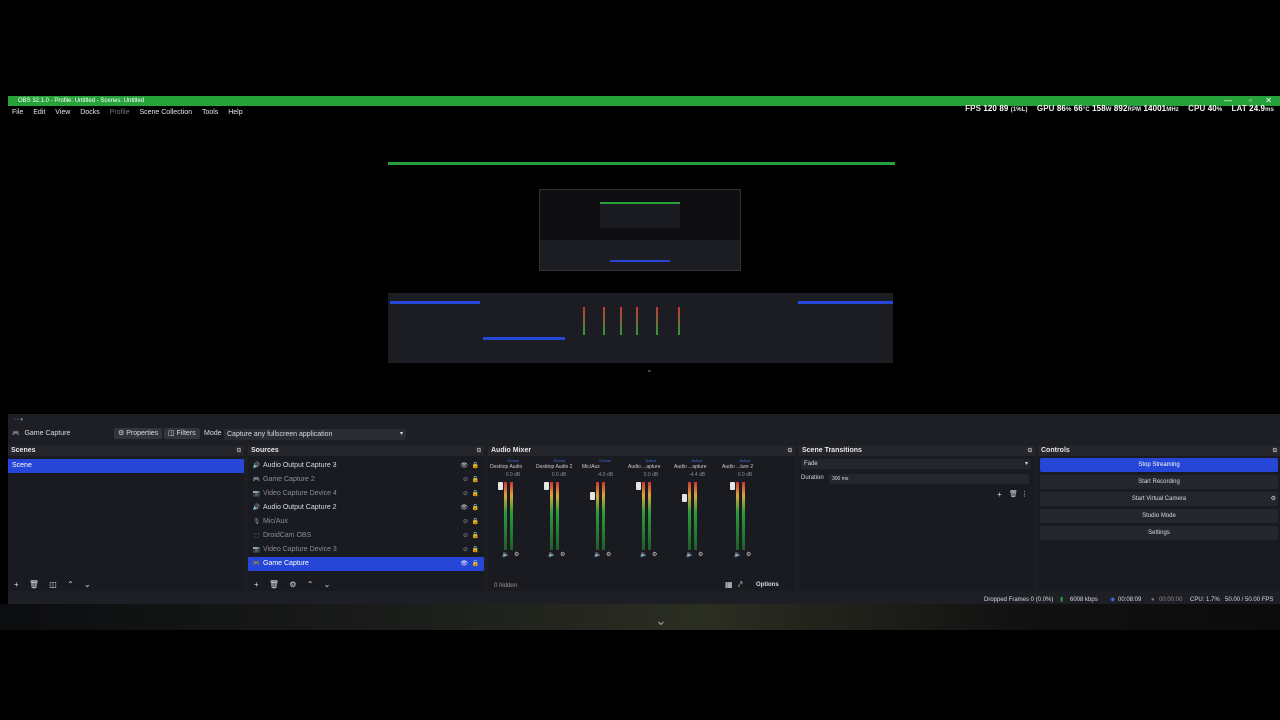 This screenshot has height=720, width=1280. What do you see at coordinates (39, 112) in the screenshot?
I see `menu-edit: Edit` at bounding box center [39, 112].